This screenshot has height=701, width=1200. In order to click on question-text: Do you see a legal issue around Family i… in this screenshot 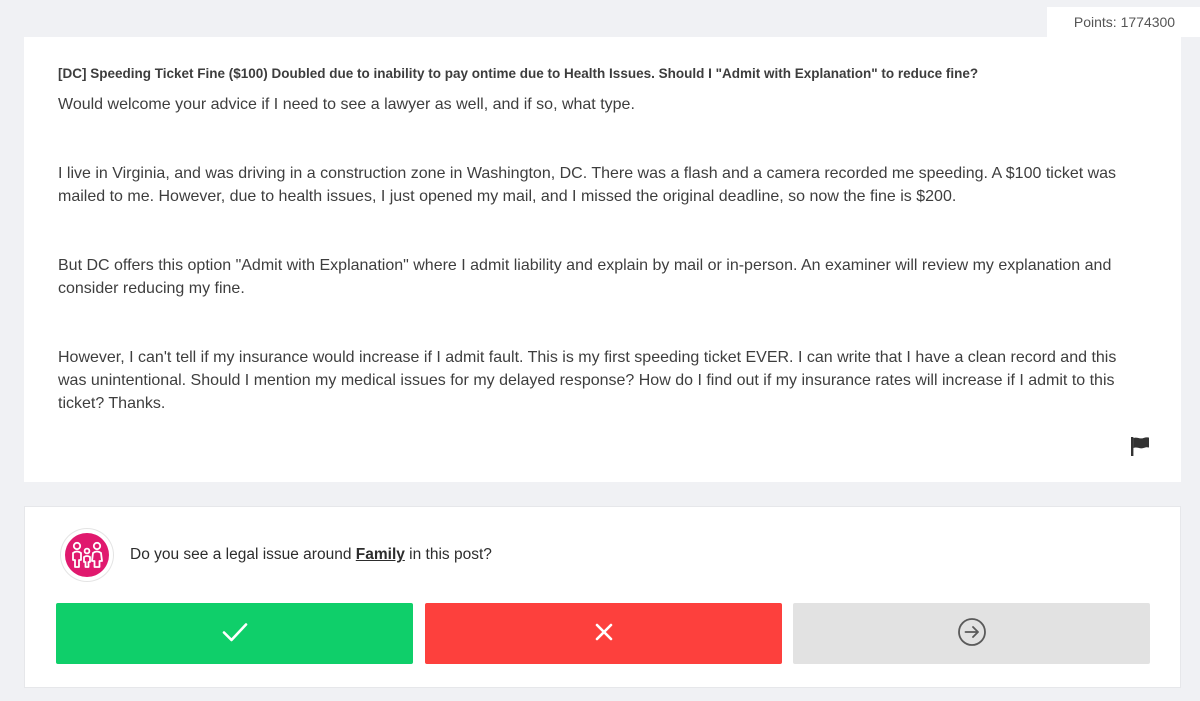, I will do `click(311, 555)`.